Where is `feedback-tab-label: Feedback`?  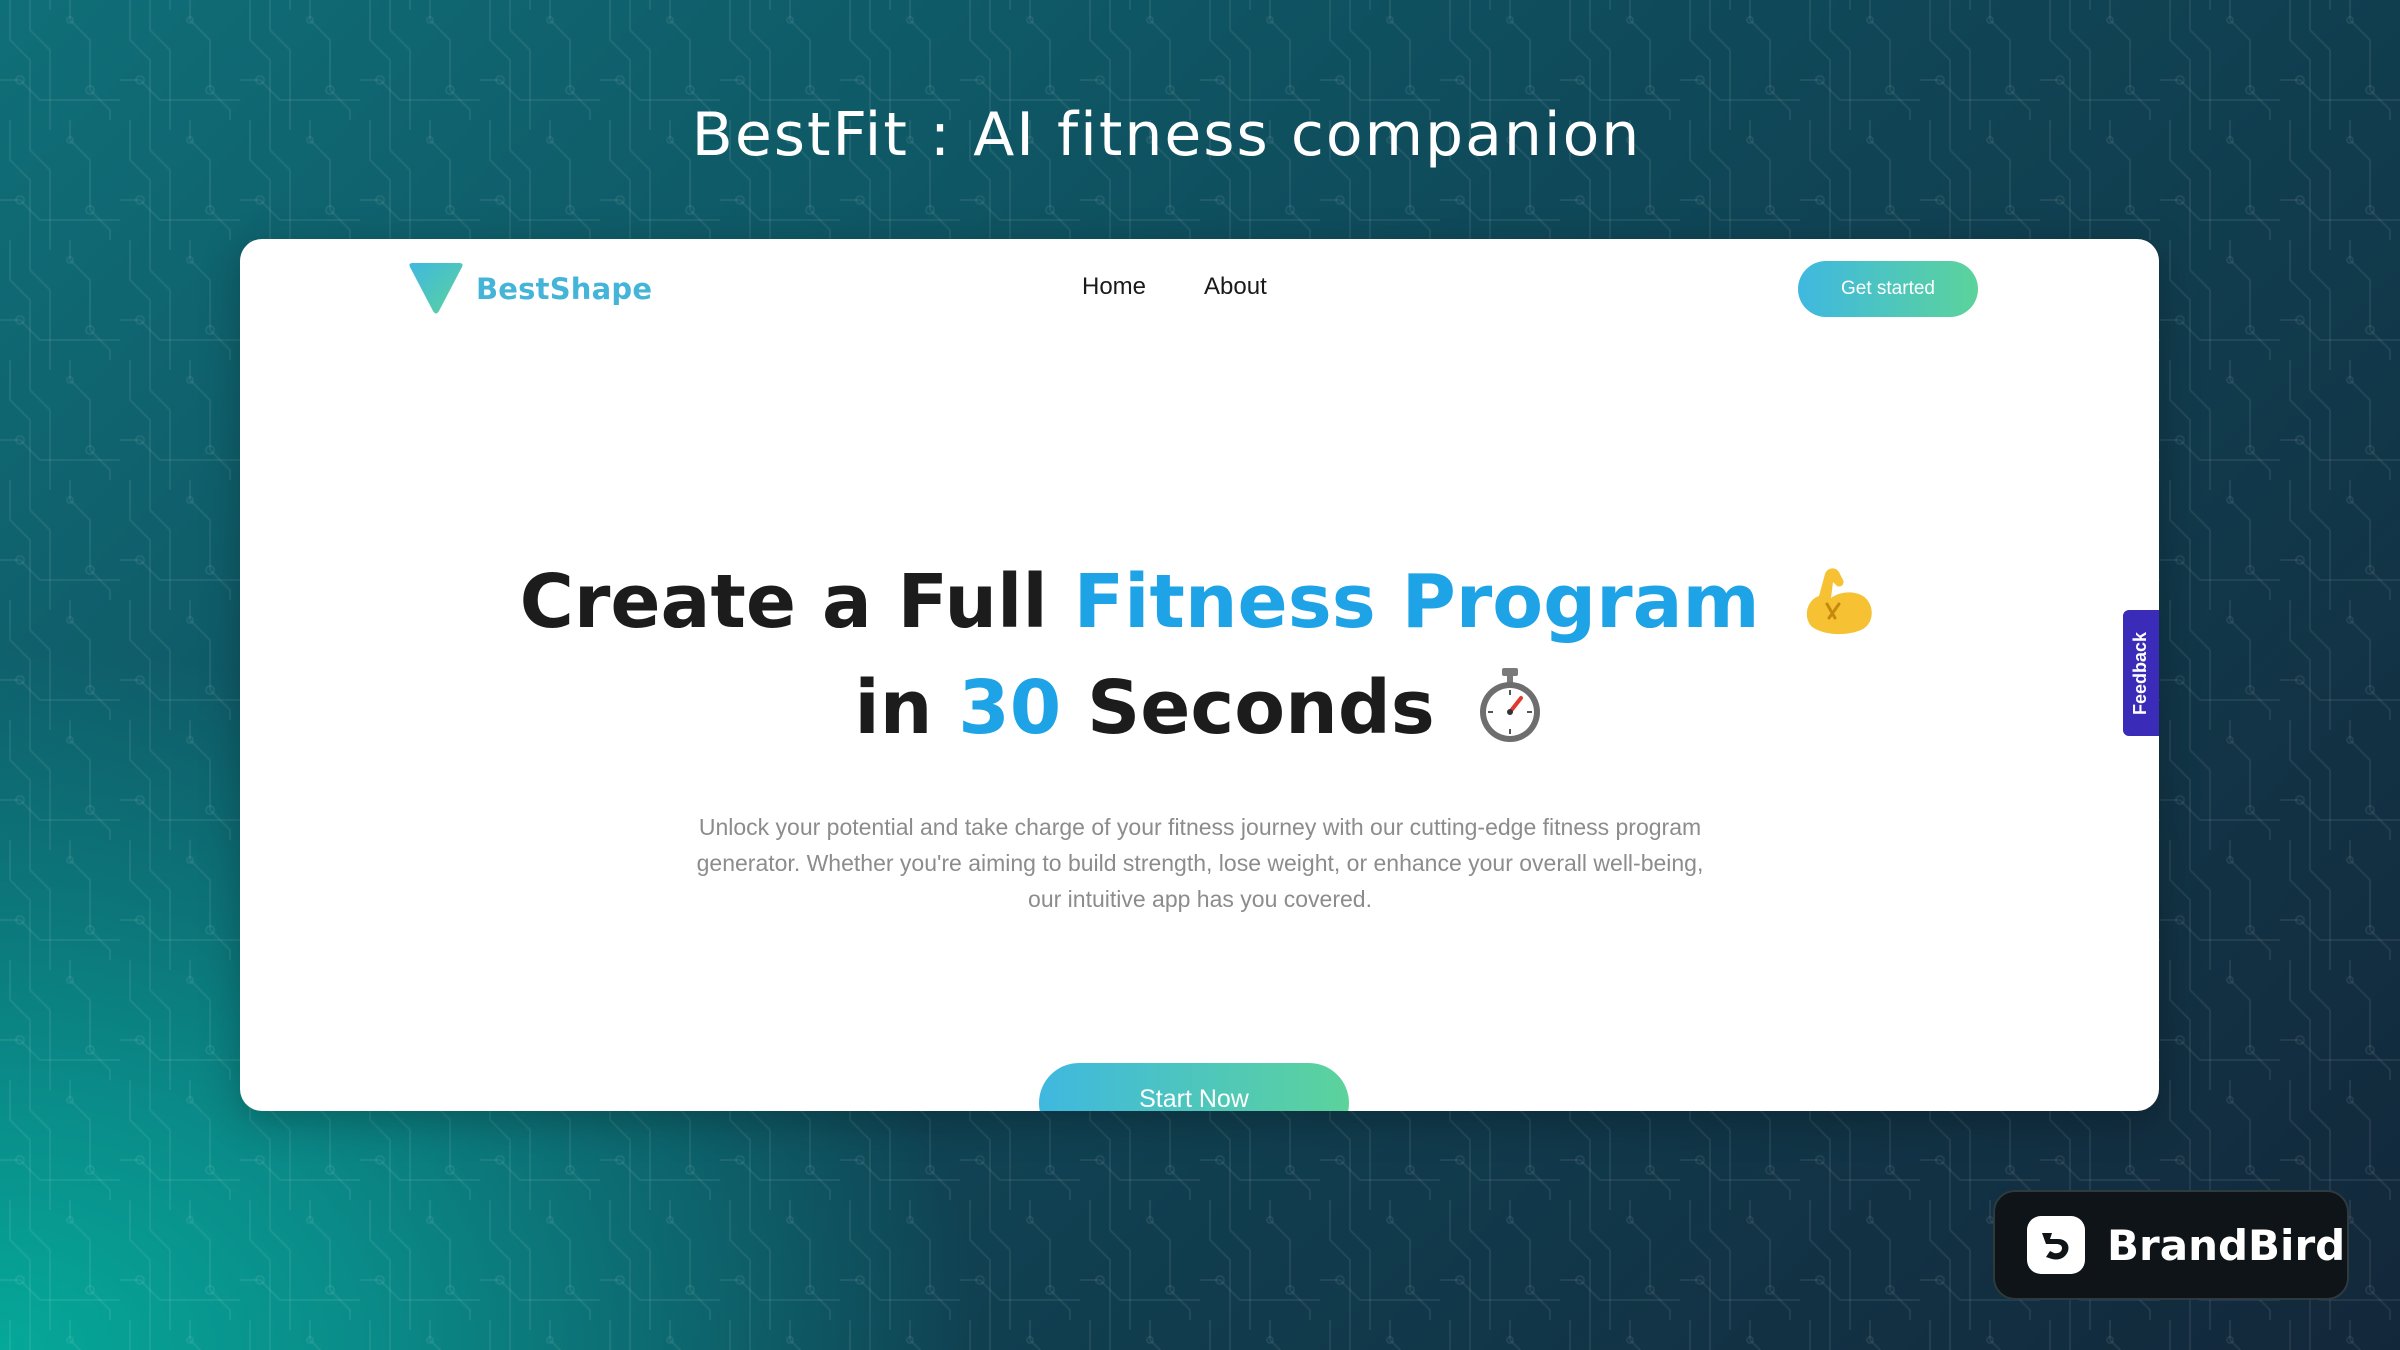 feedback-tab-label: Feedback is located at coordinates (2140, 673).